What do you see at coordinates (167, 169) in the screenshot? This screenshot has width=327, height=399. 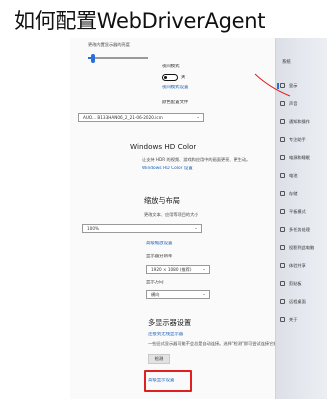 I see `hdr-settings-link: Windows HD Color 设置` at bounding box center [167, 169].